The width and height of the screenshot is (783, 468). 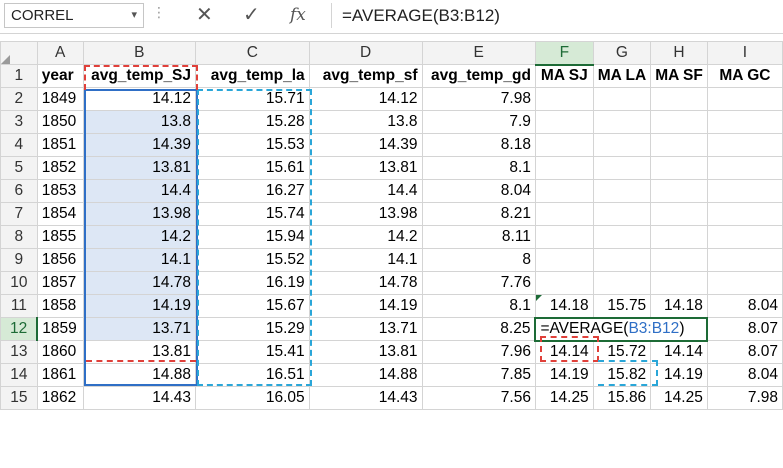 What do you see at coordinates (744, 283) in the screenshot?
I see `cell-i10` at bounding box center [744, 283].